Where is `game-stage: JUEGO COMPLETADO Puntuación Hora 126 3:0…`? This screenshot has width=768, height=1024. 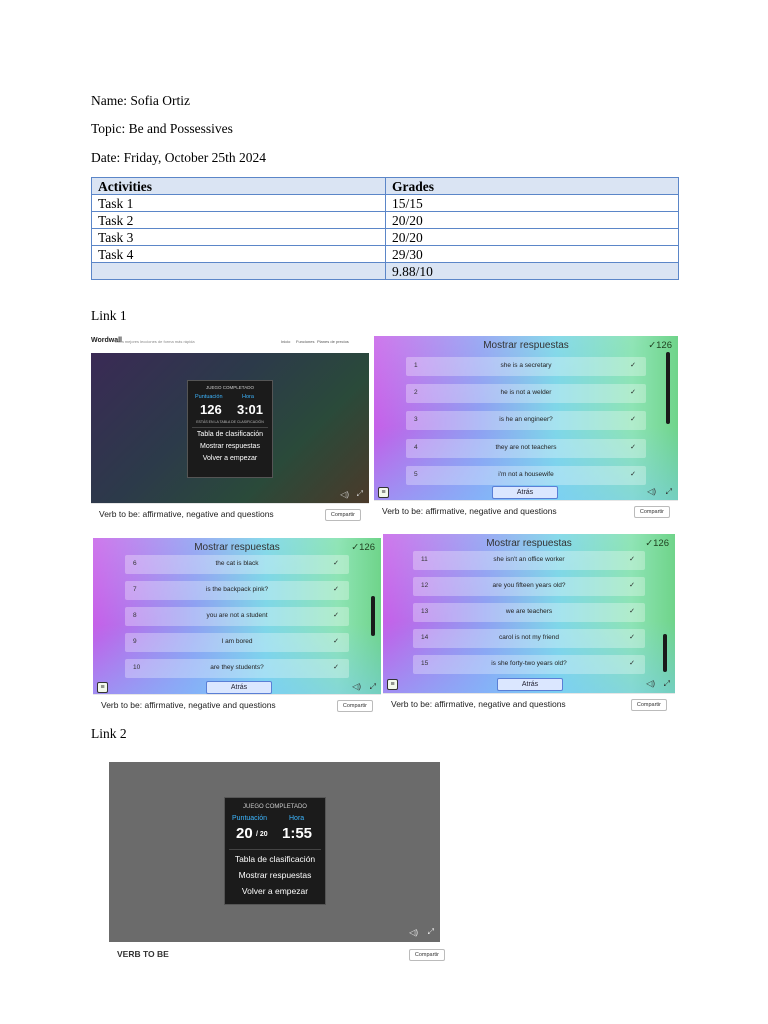 game-stage: JUEGO COMPLETADO Puntuación Hora 126 3:0… is located at coordinates (230, 428).